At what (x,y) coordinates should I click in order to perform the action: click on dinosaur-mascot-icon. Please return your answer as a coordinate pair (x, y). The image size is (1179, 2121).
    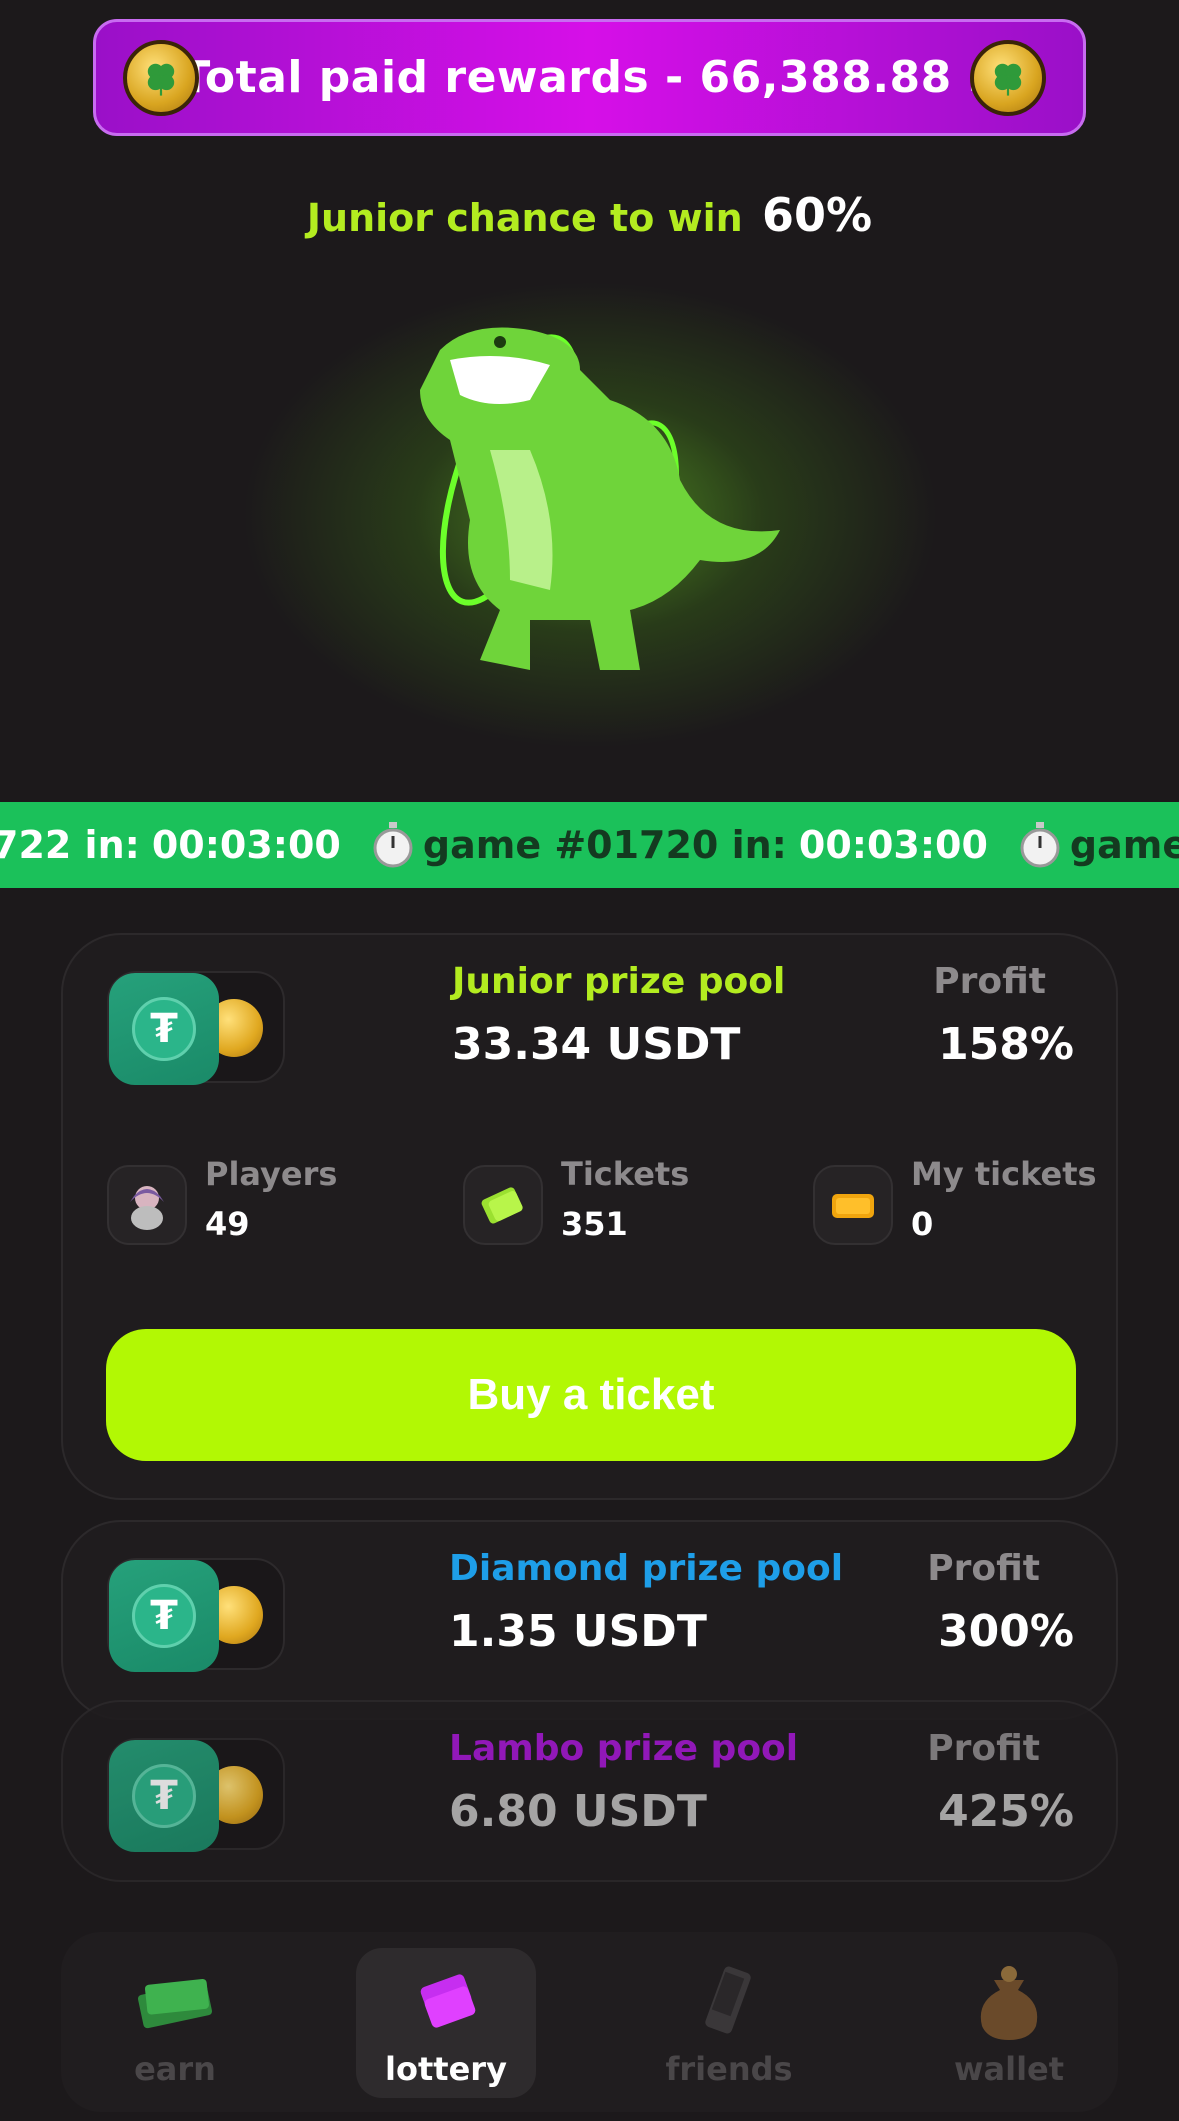
    Looking at the image, I should click on (600, 498).